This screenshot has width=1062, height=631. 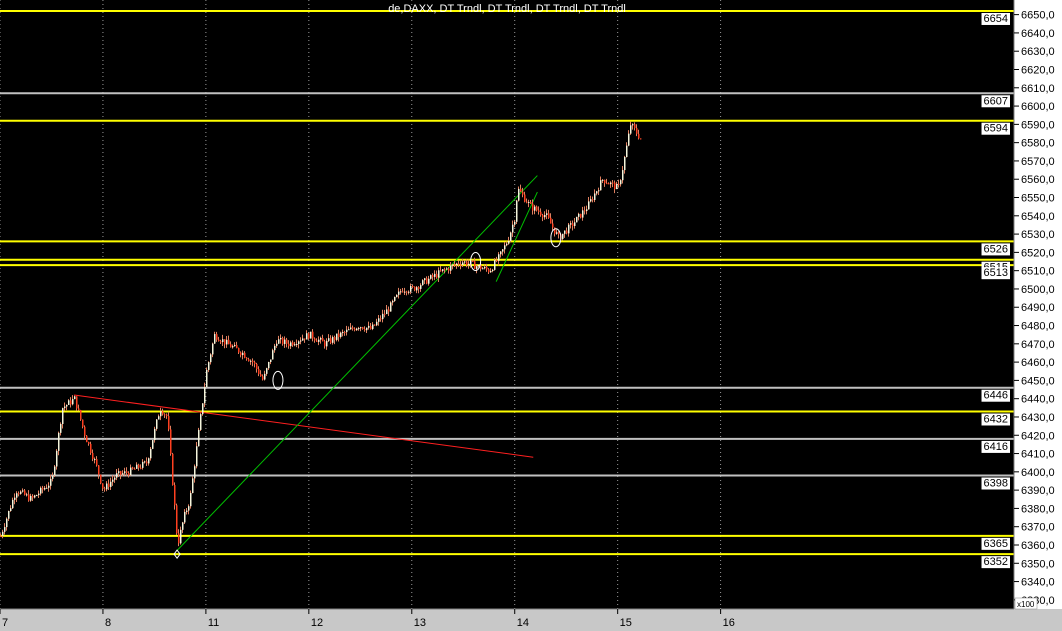 I want to click on y-tick-label: 6350,0, so click(x=1038, y=564).